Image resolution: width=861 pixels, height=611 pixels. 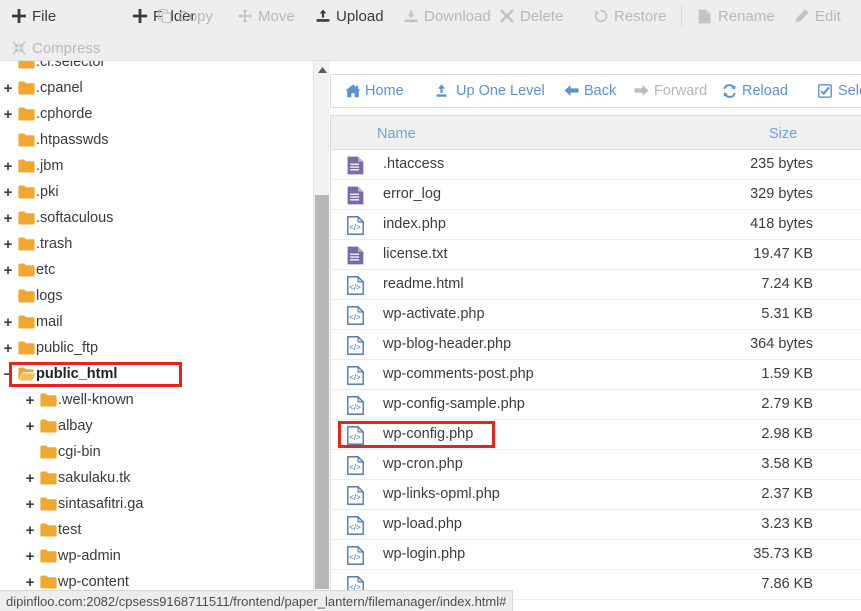 I want to click on tree-scrollbar, so click(x=321, y=325).